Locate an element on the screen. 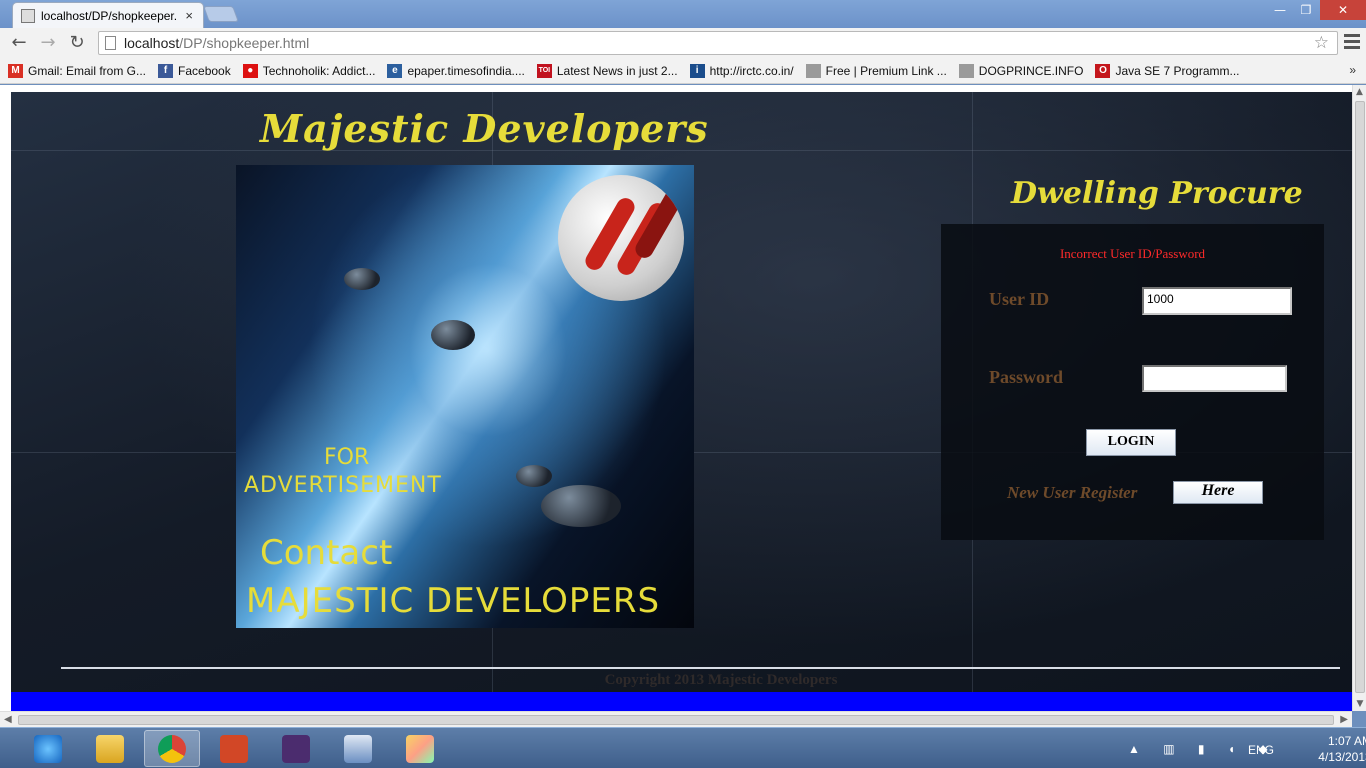 This screenshot has height=768, width=1366. technoholik-icon: ● is located at coordinates (250, 70).